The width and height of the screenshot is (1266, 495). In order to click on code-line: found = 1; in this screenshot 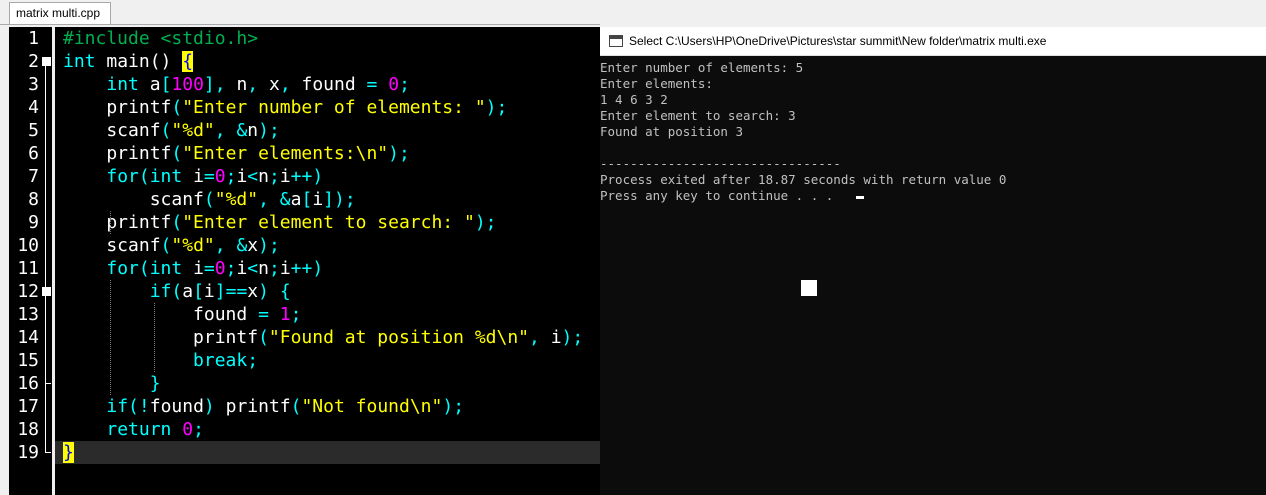, I will do `click(182, 314)`.